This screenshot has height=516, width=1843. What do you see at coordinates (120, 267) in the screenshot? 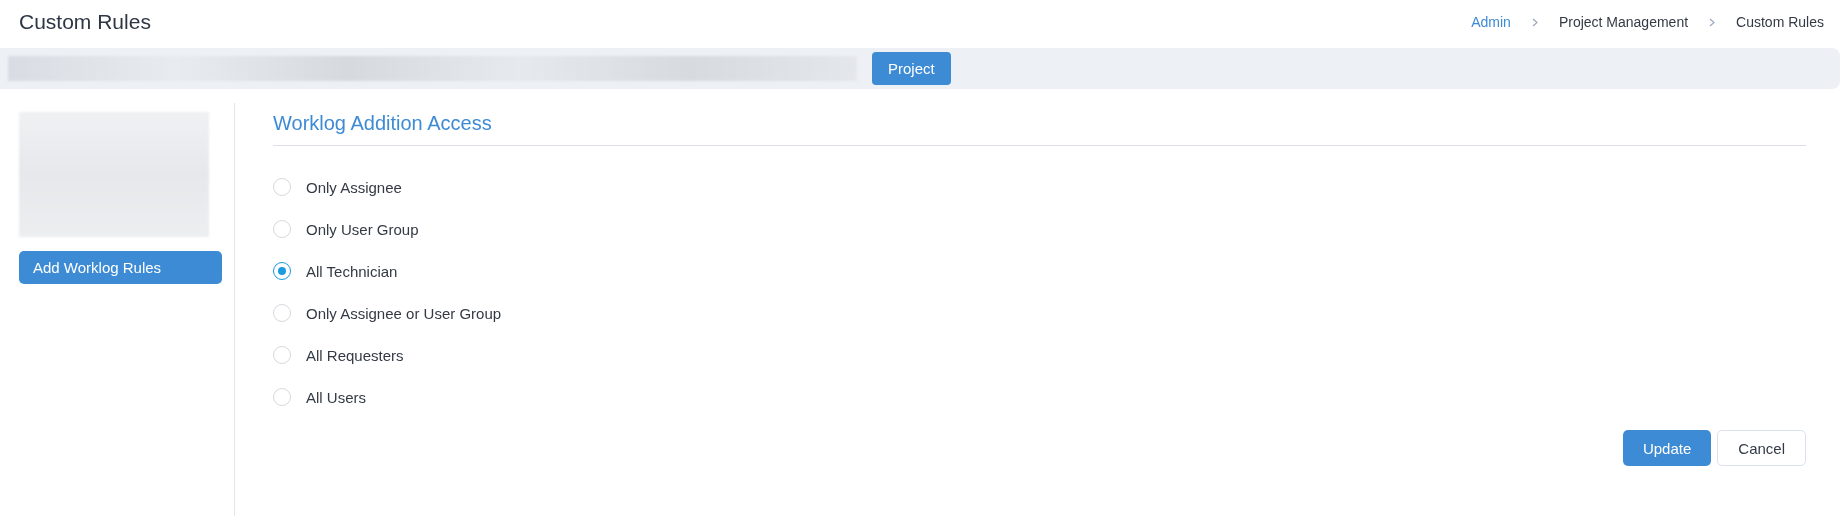
I see `add-rules-button: Add Worklog Rules` at bounding box center [120, 267].